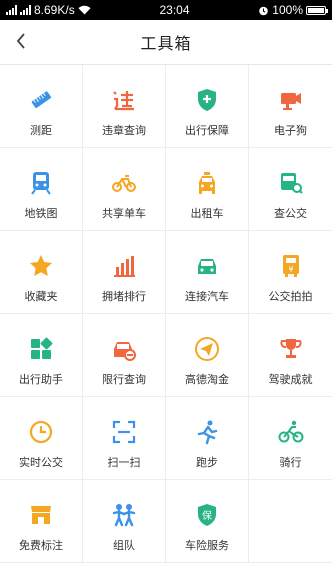 The image size is (332, 563). I want to click on ruler-icon, so click(41, 100).